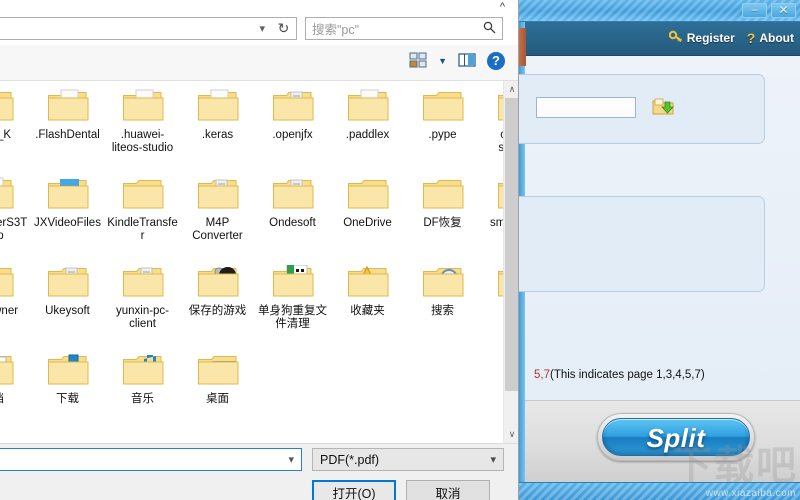 The width and height of the screenshot is (800, 500). I want to click on file-item-label: DF恢复, so click(442, 223).